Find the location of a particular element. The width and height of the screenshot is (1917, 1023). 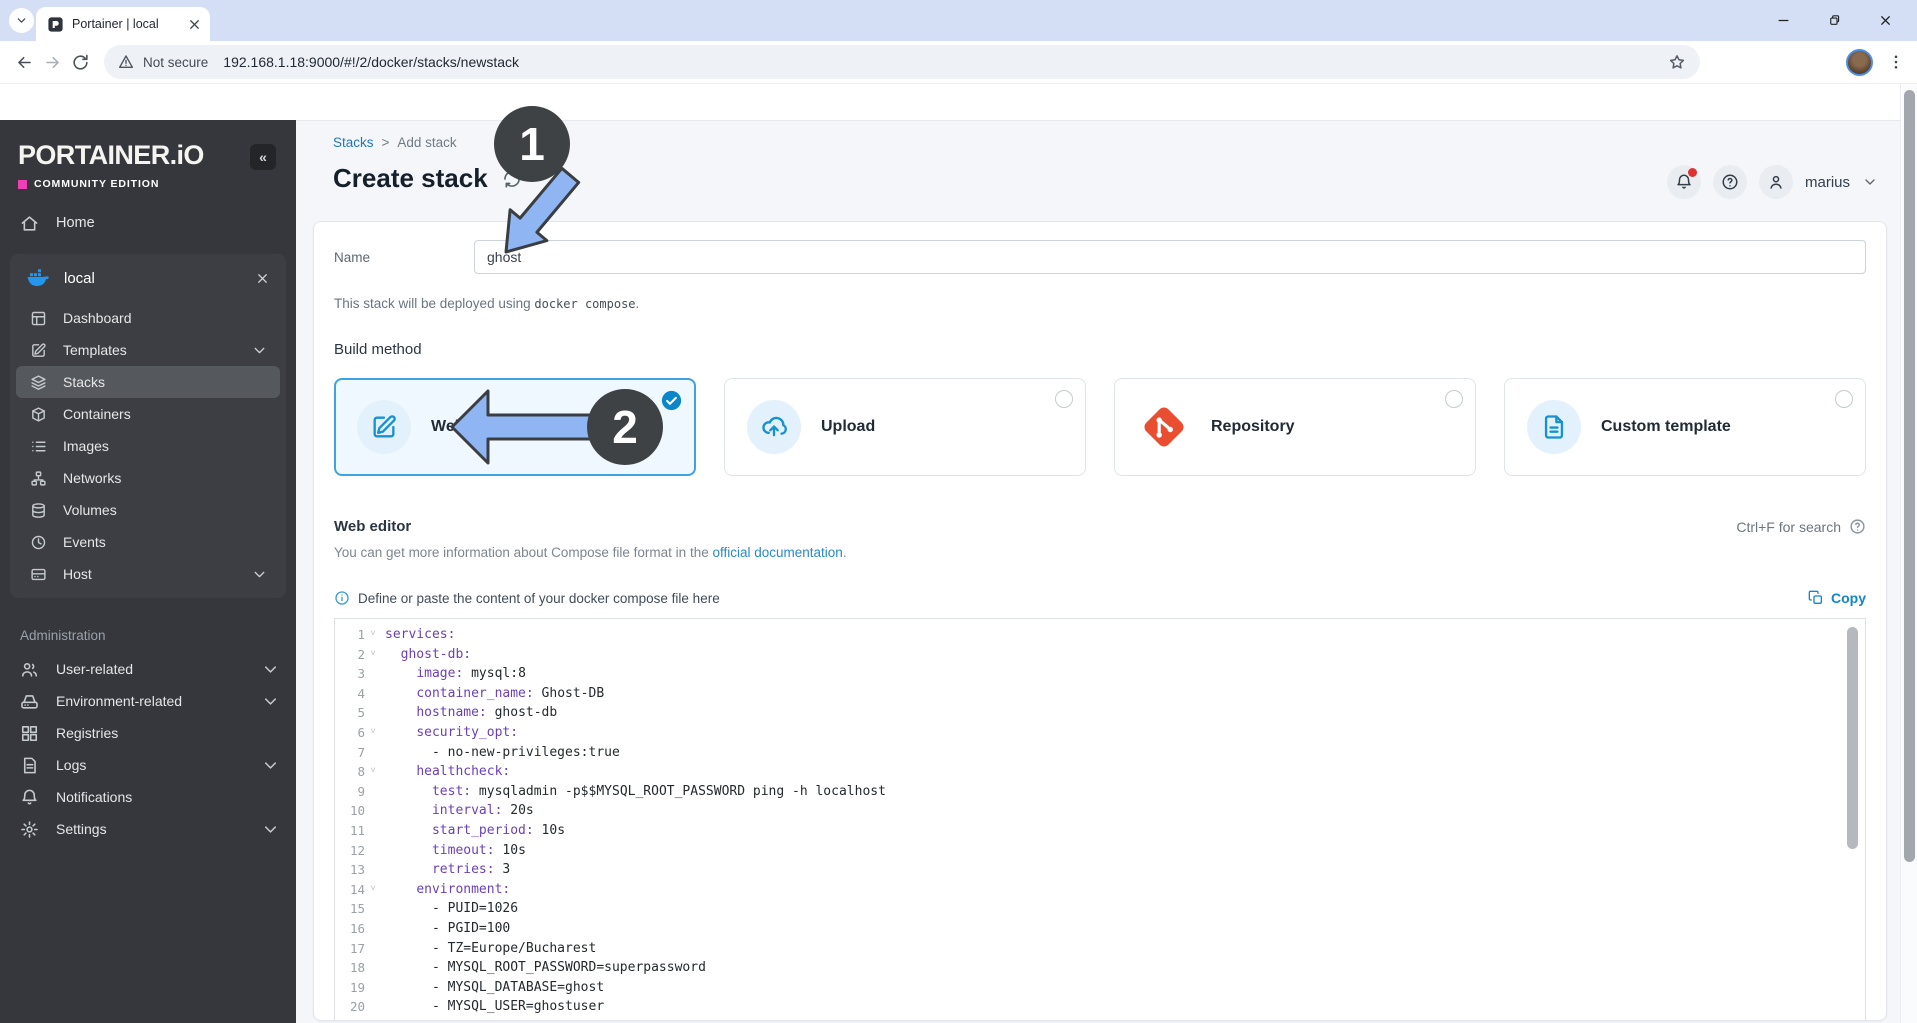

reload-button is located at coordinates (80, 62).